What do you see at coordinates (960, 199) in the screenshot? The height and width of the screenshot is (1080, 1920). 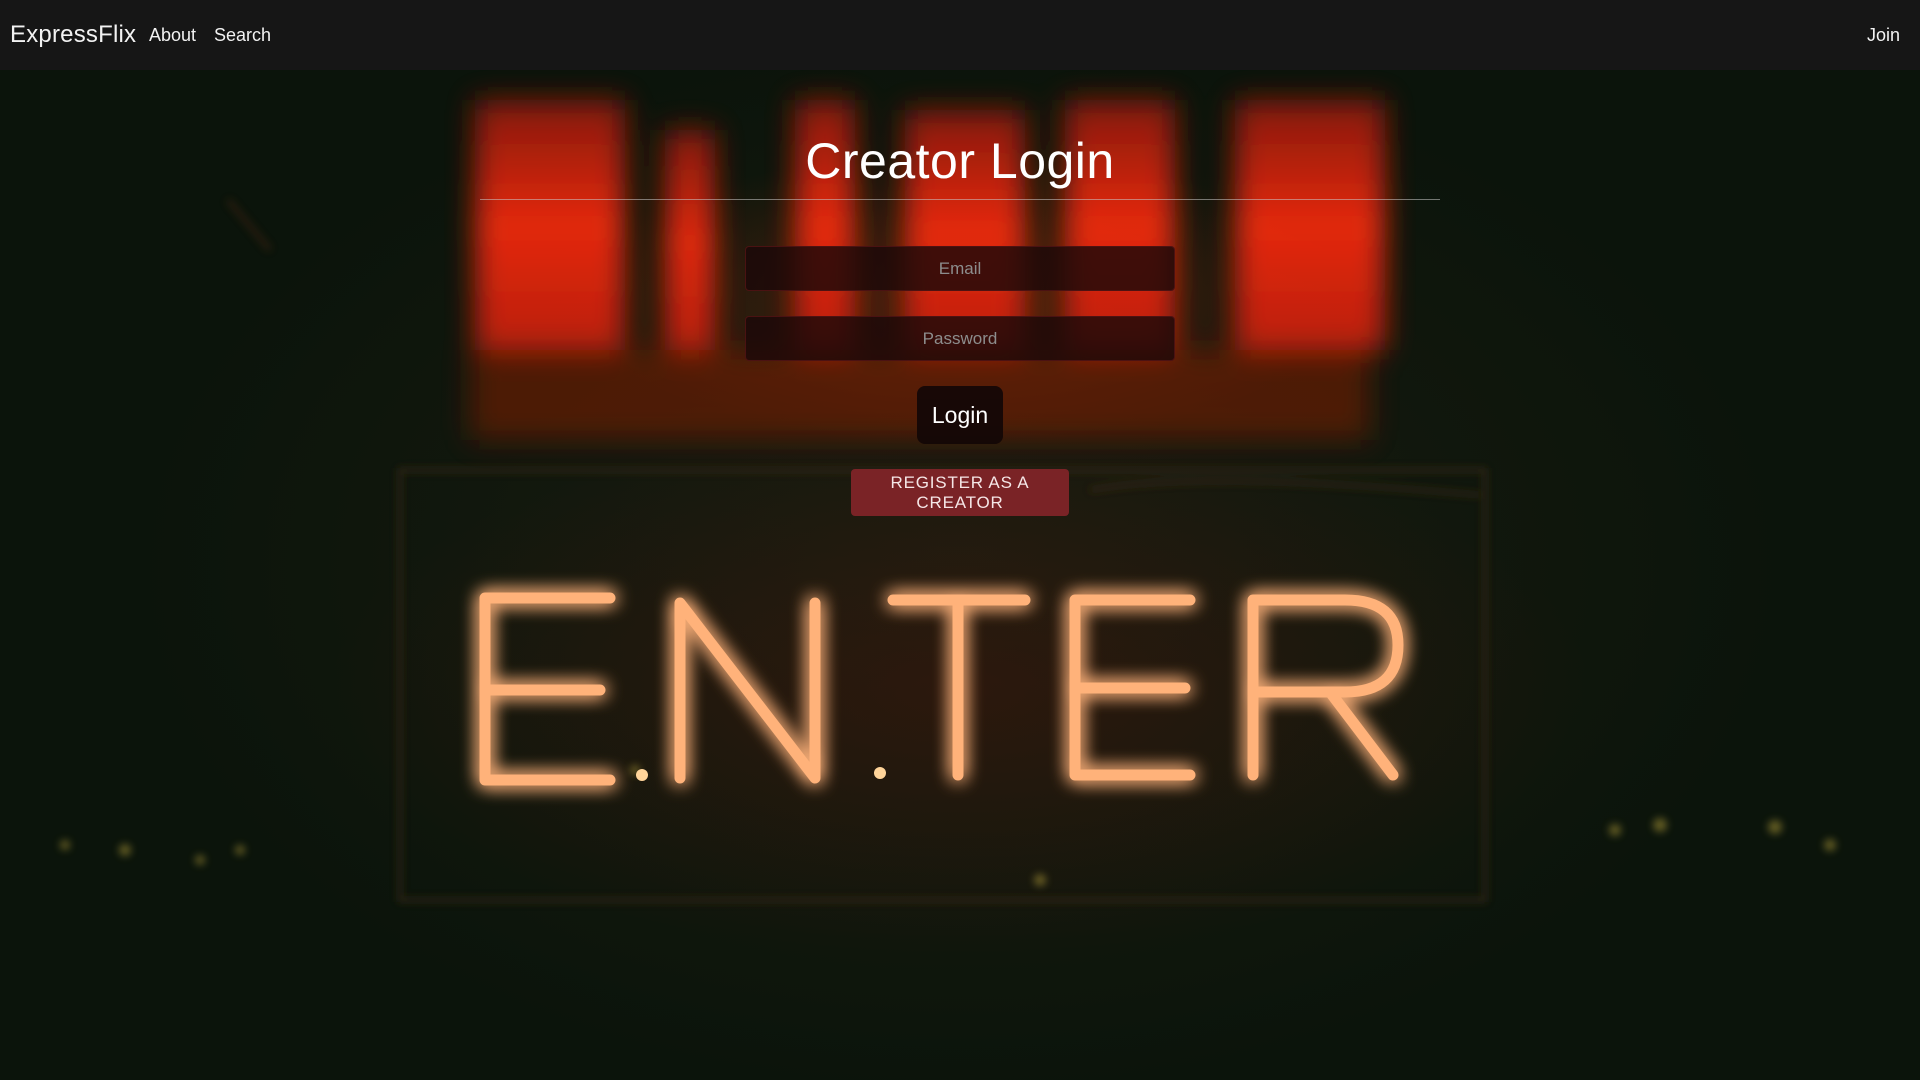 I see `title-divider` at bounding box center [960, 199].